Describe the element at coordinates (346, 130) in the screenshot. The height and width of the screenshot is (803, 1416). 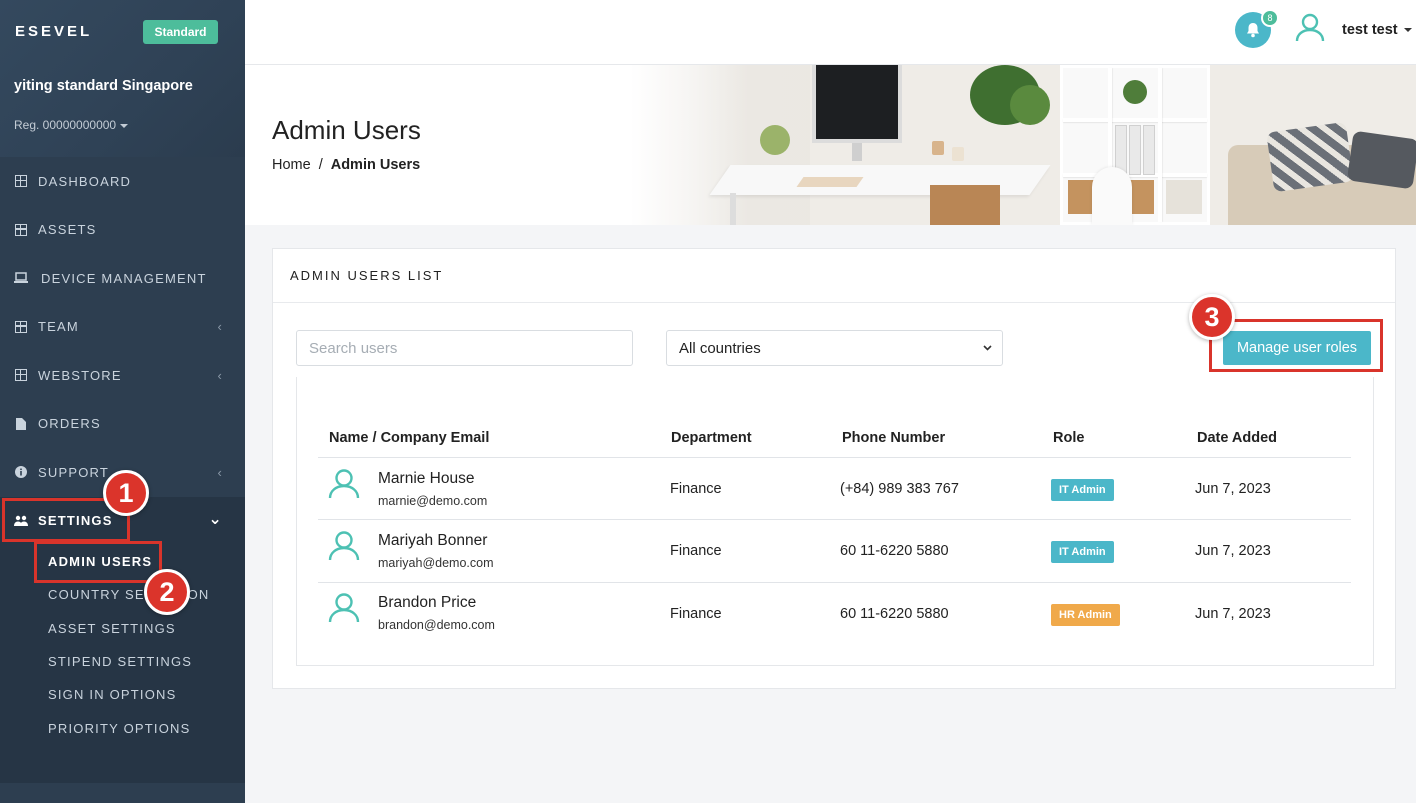
I see `page-title: Admin Users` at that location.